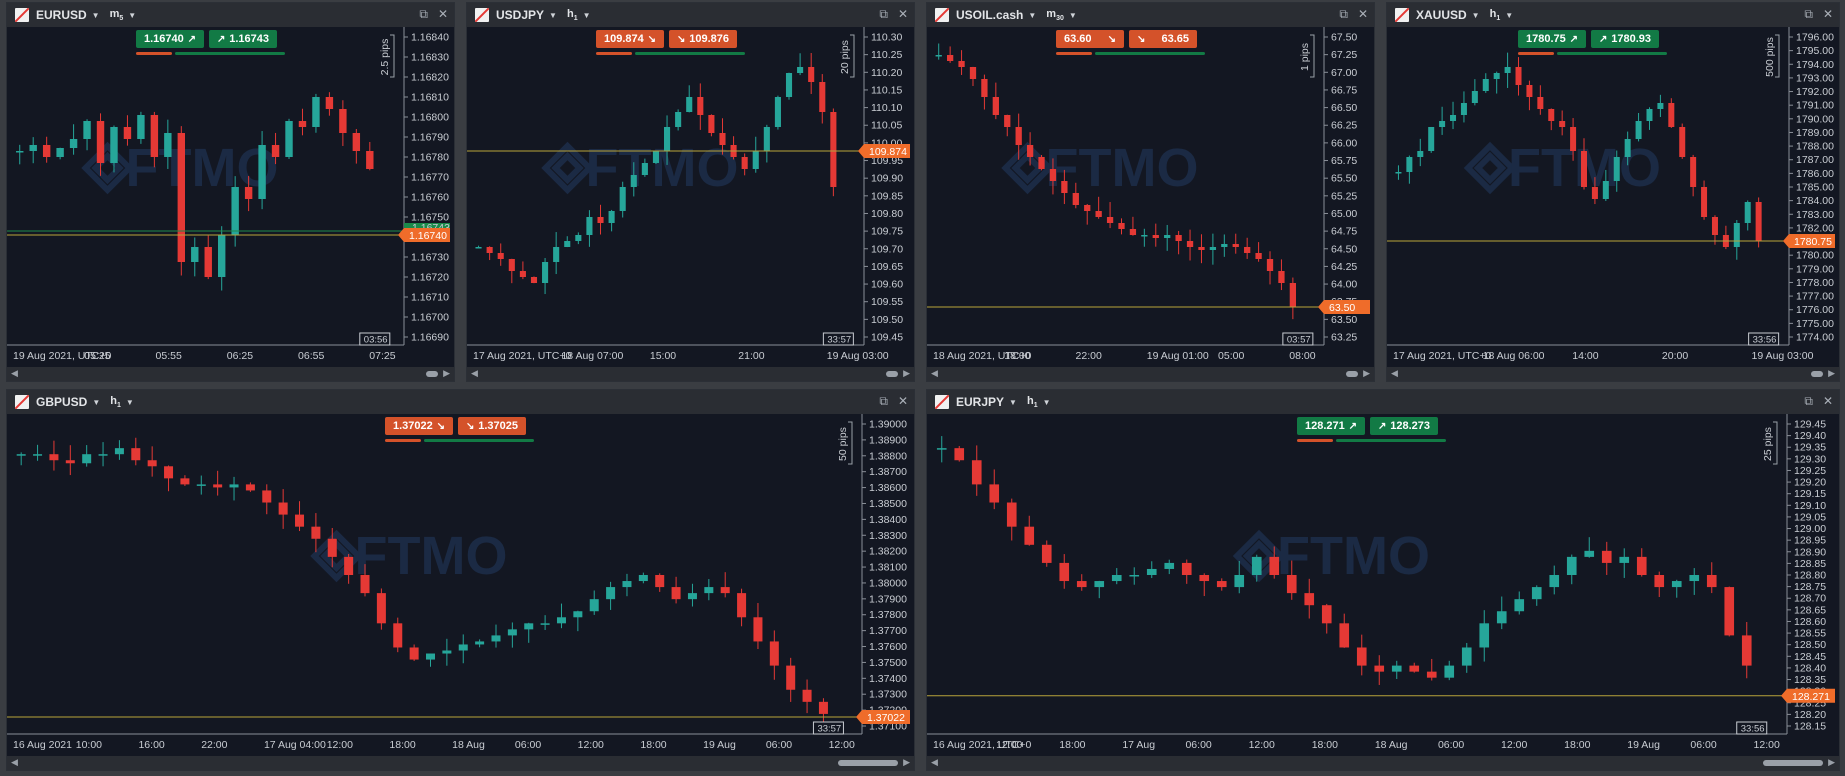 The width and height of the screenshot is (1845, 776). I want to click on sell-button: 63.60 ↘, so click(1090, 39).